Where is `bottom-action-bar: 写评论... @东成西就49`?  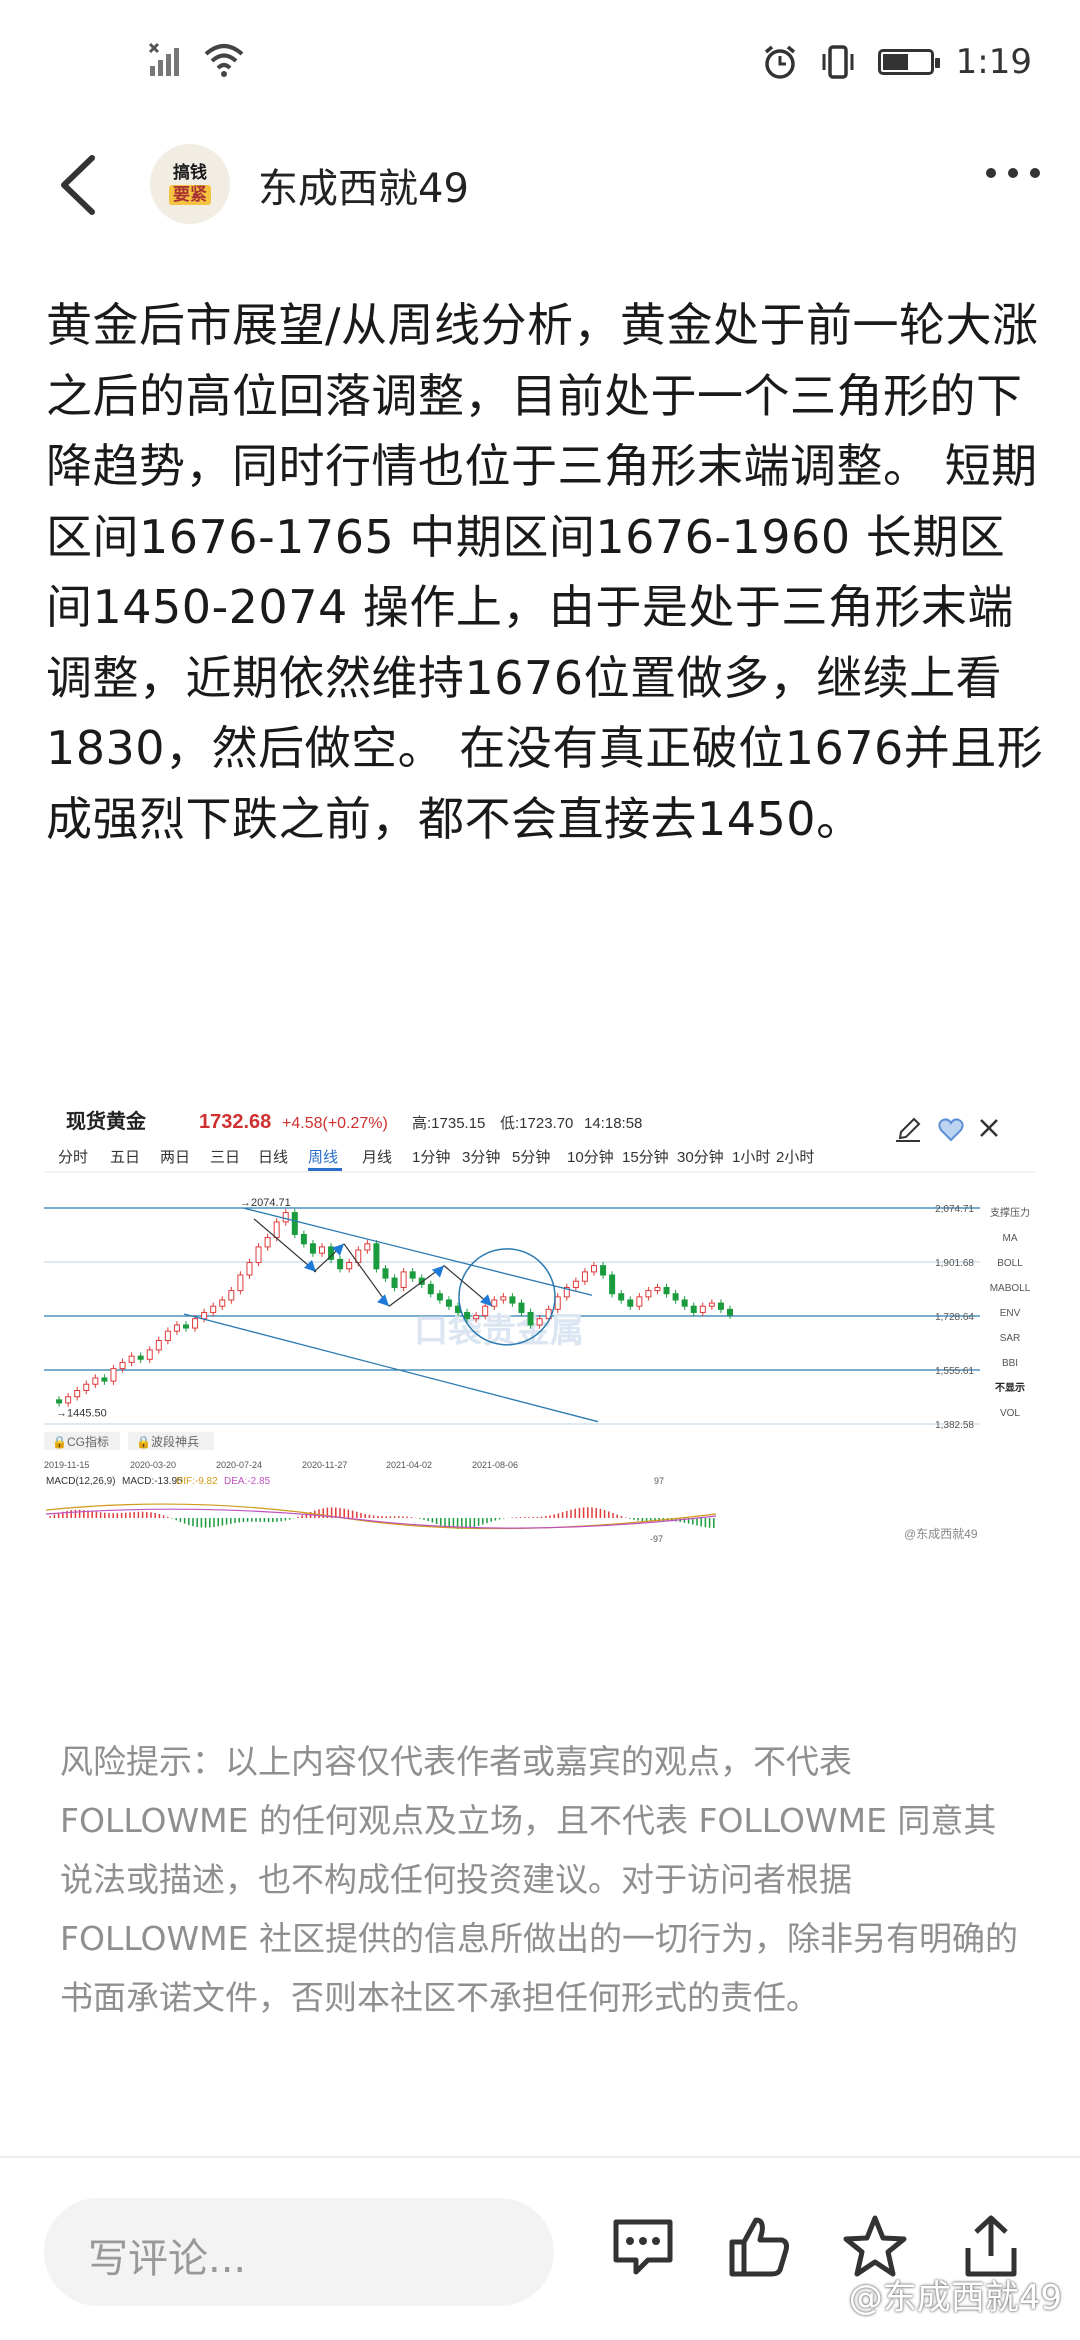 bottom-action-bar: 写评论... @东成西就49 is located at coordinates (540, 2248).